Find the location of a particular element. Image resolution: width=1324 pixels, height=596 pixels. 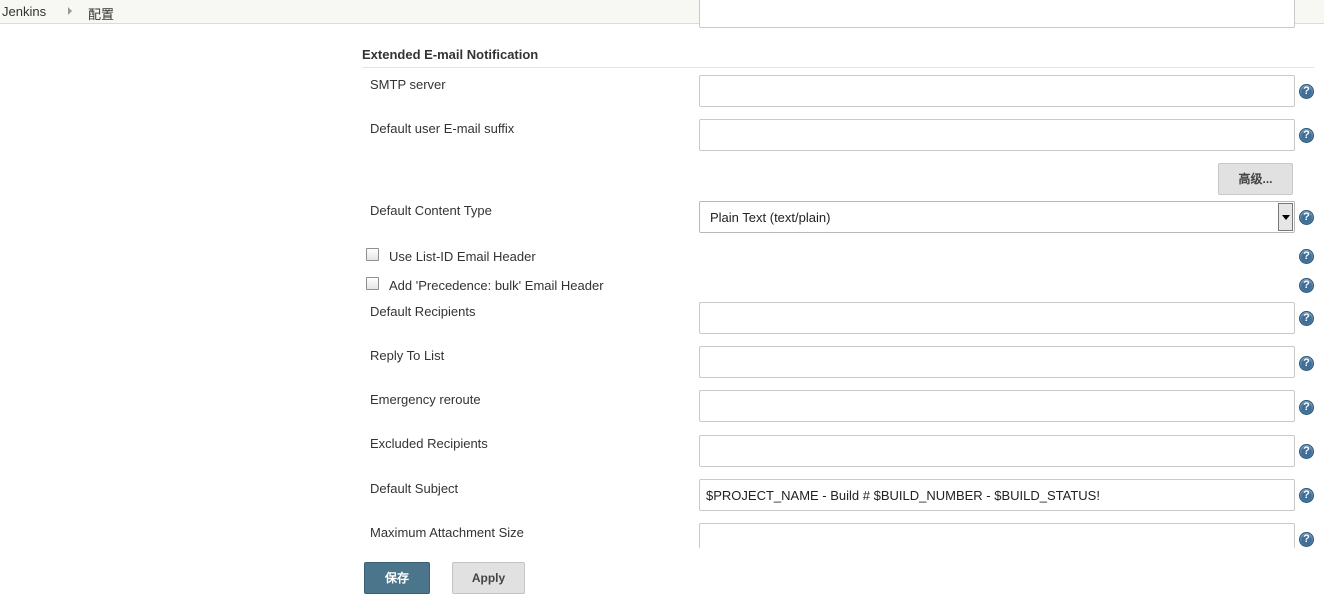

section-title: Extended E-mail Notification is located at coordinates (450, 54).